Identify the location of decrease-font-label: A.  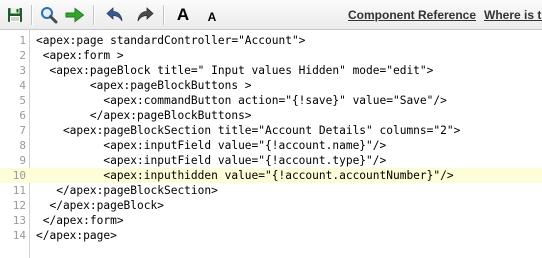
(212, 16).